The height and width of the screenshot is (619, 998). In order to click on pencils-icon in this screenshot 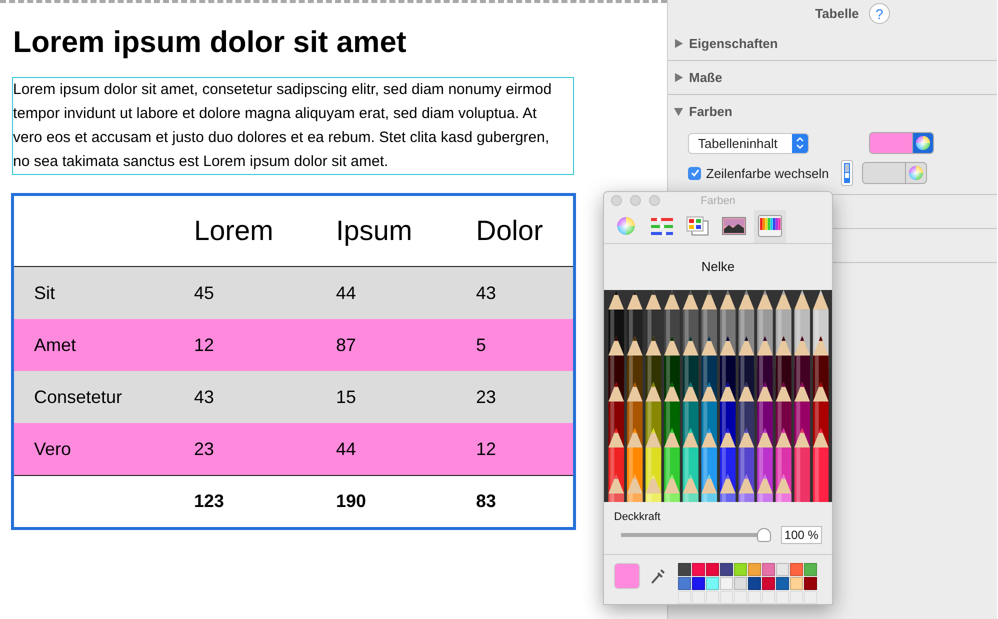, I will do `click(770, 226)`.